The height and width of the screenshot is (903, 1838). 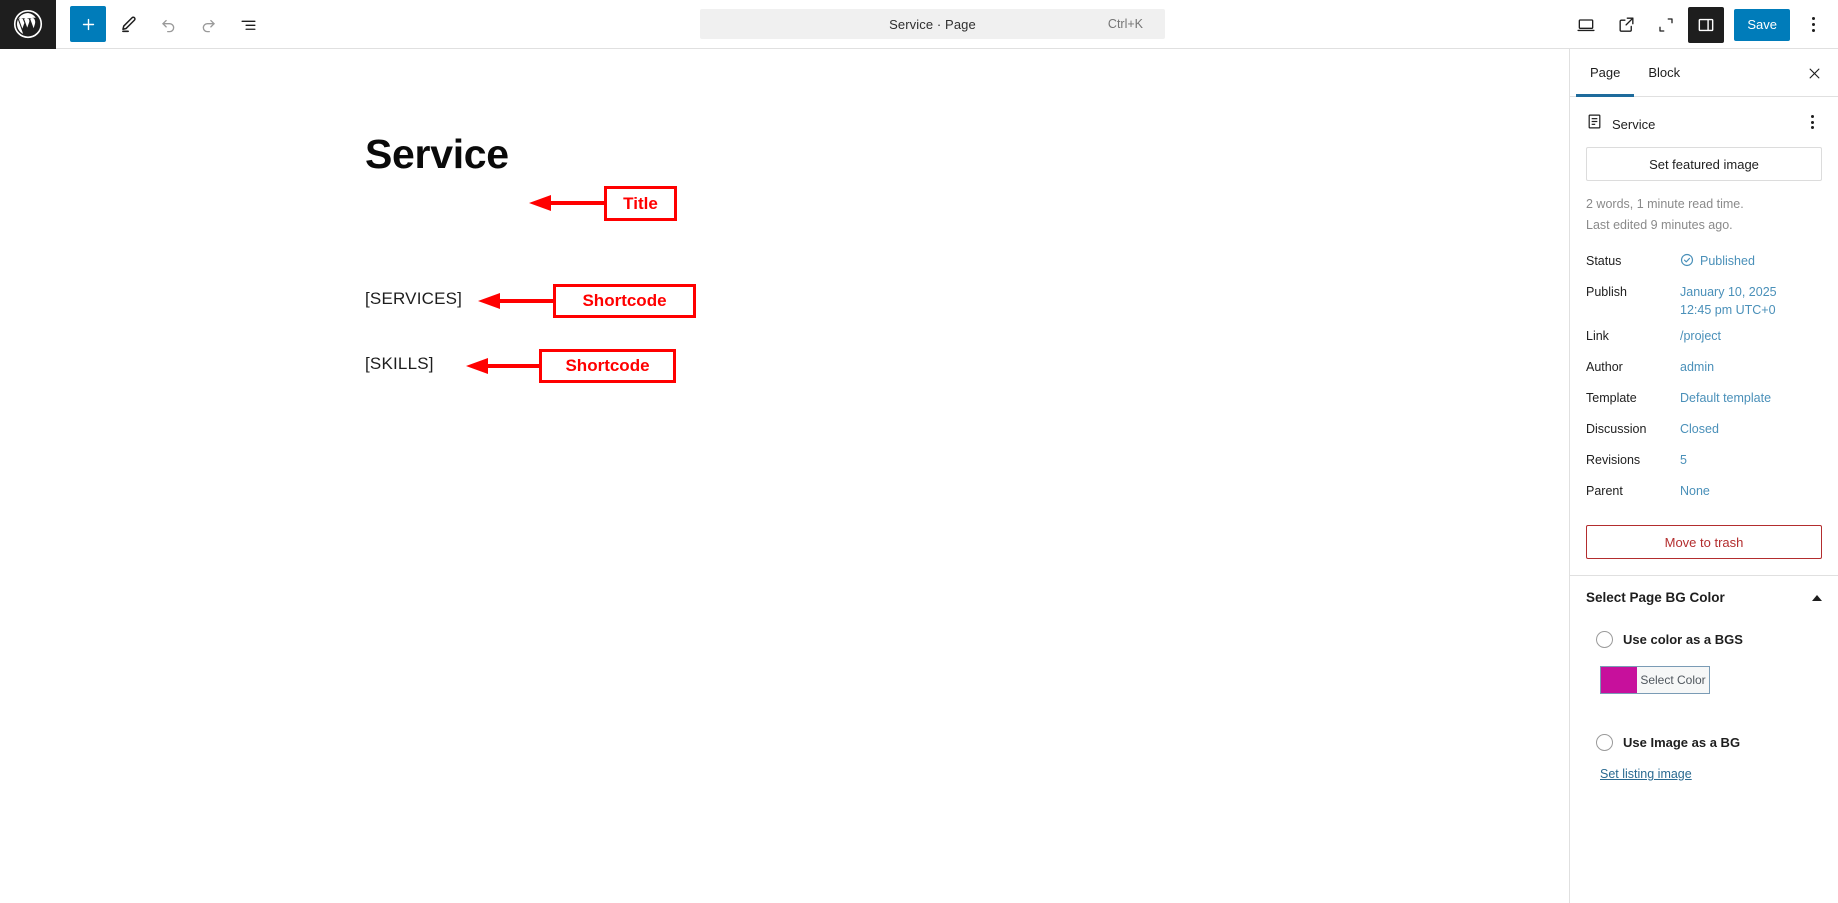 I want to click on chevron-up-icon, so click(x=1817, y=597).